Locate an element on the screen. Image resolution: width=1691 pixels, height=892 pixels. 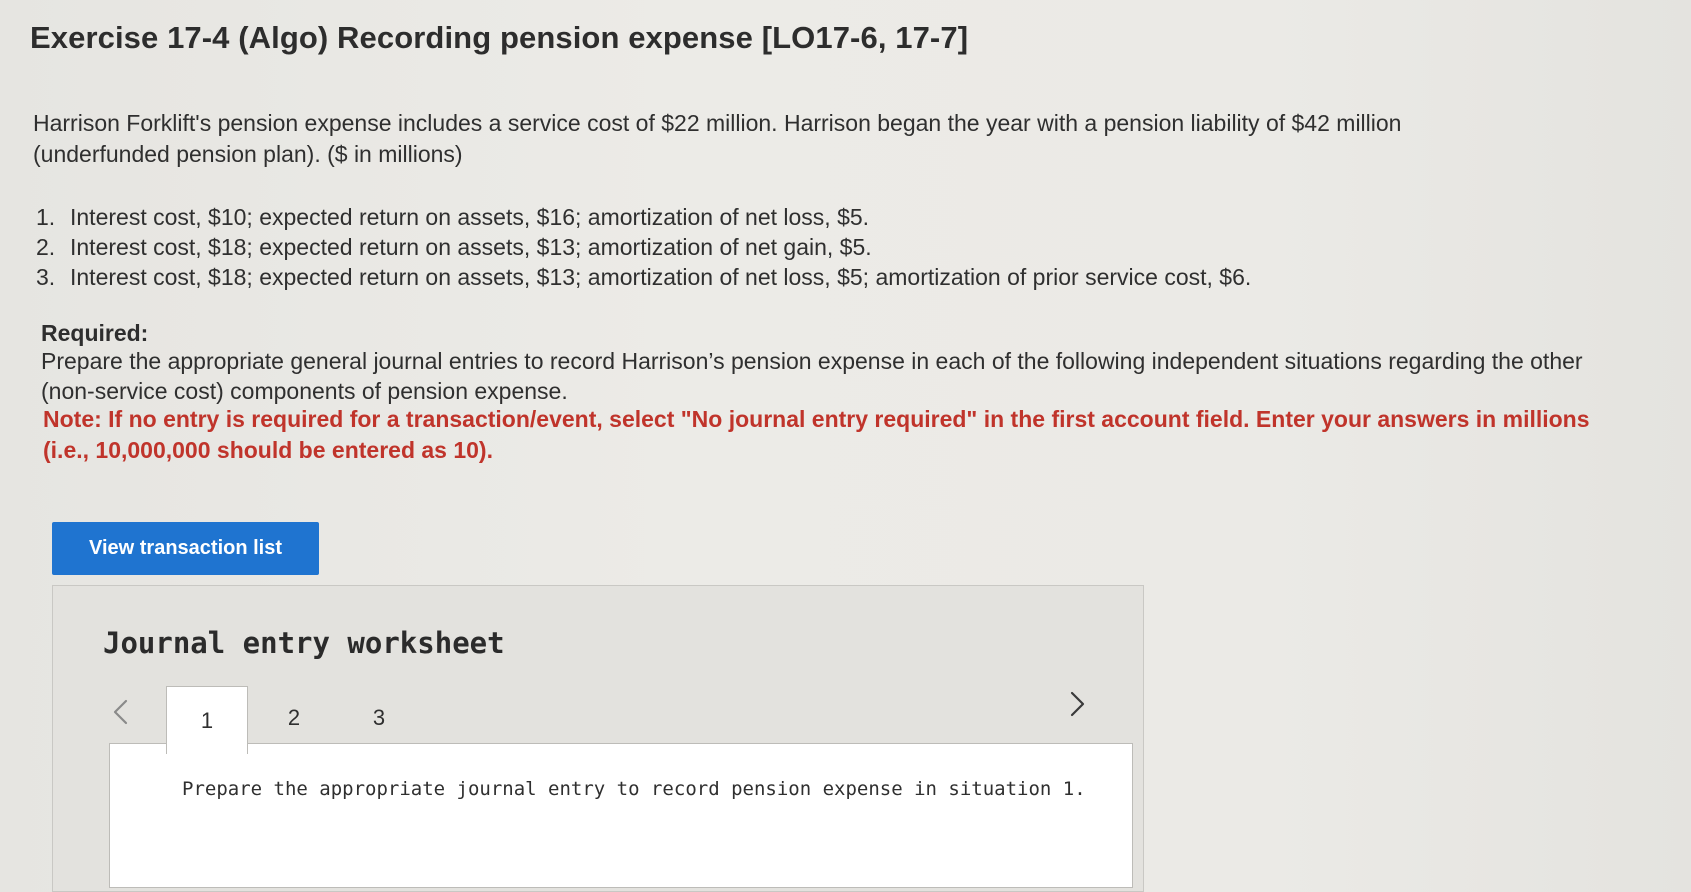
tab-situation-1: 1 is located at coordinates (207, 720).